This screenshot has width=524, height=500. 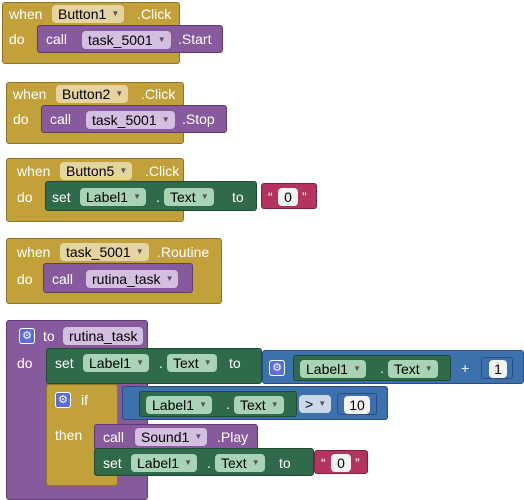 I want to click on procedure-name-field: rutina_task, so click(x=103, y=336).